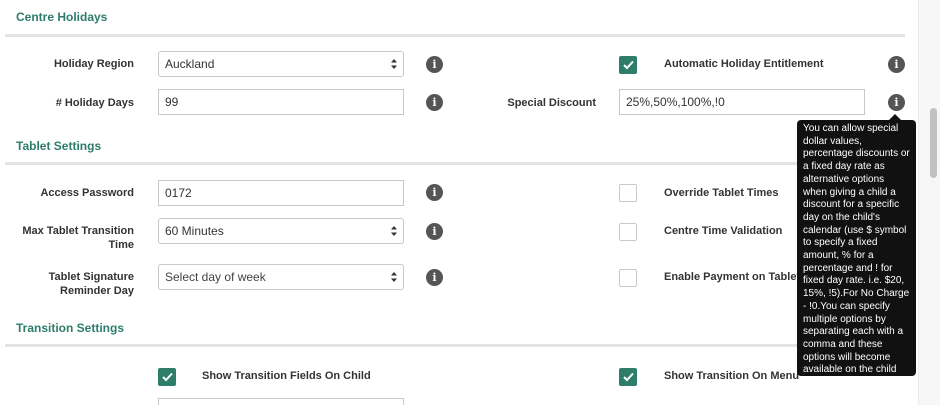 The image size is (940, 405). I want to click on section-title-tablet-settings: Tablet Settings, so click(59, 146).